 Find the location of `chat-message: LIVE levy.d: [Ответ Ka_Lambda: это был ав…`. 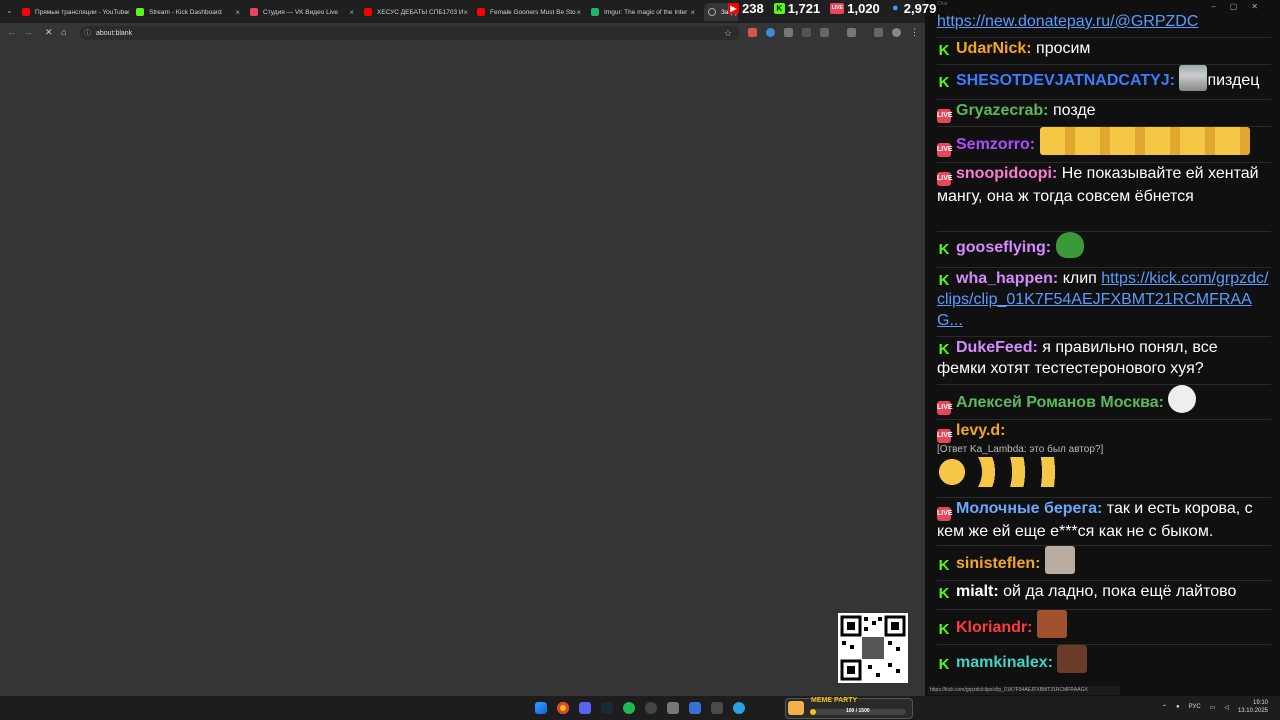

chat-message: LIVE levy.d: [Ответ Ka_Lambda: это был ав… is located at coordinates (1104, 453).